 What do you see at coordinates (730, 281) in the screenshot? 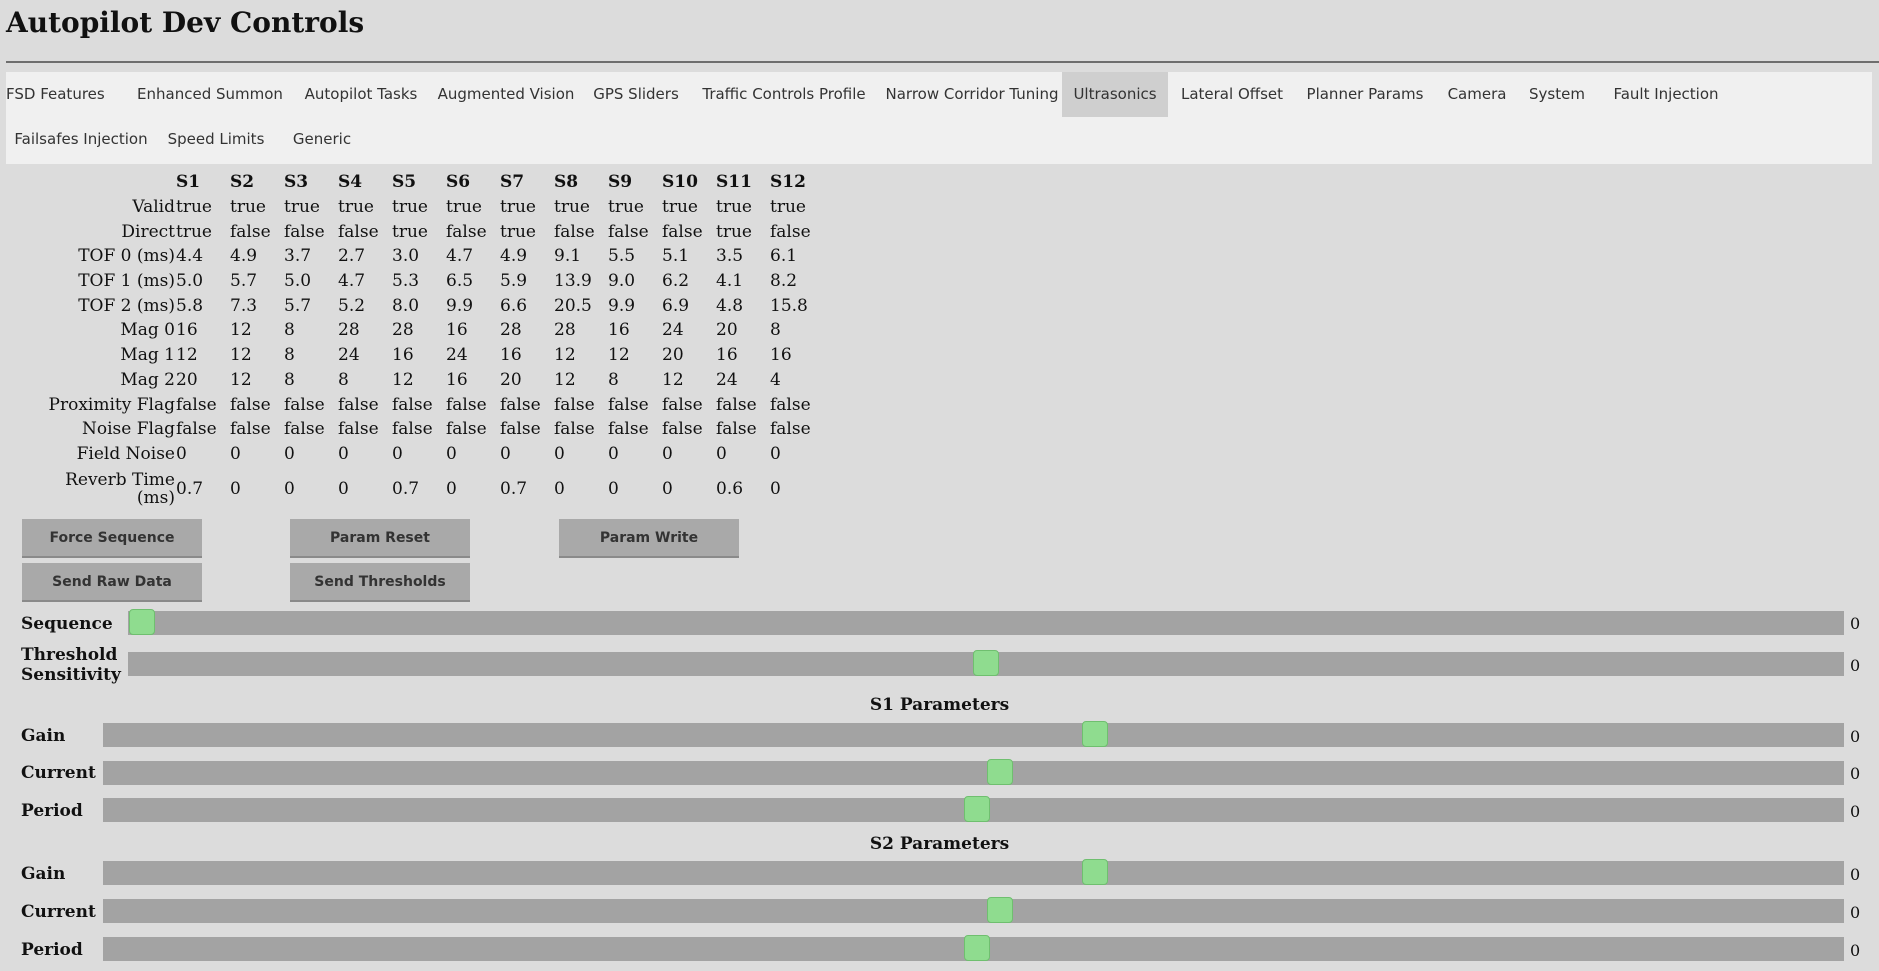
I see `table-cell: 4.1` at bounding box center [730, 281].